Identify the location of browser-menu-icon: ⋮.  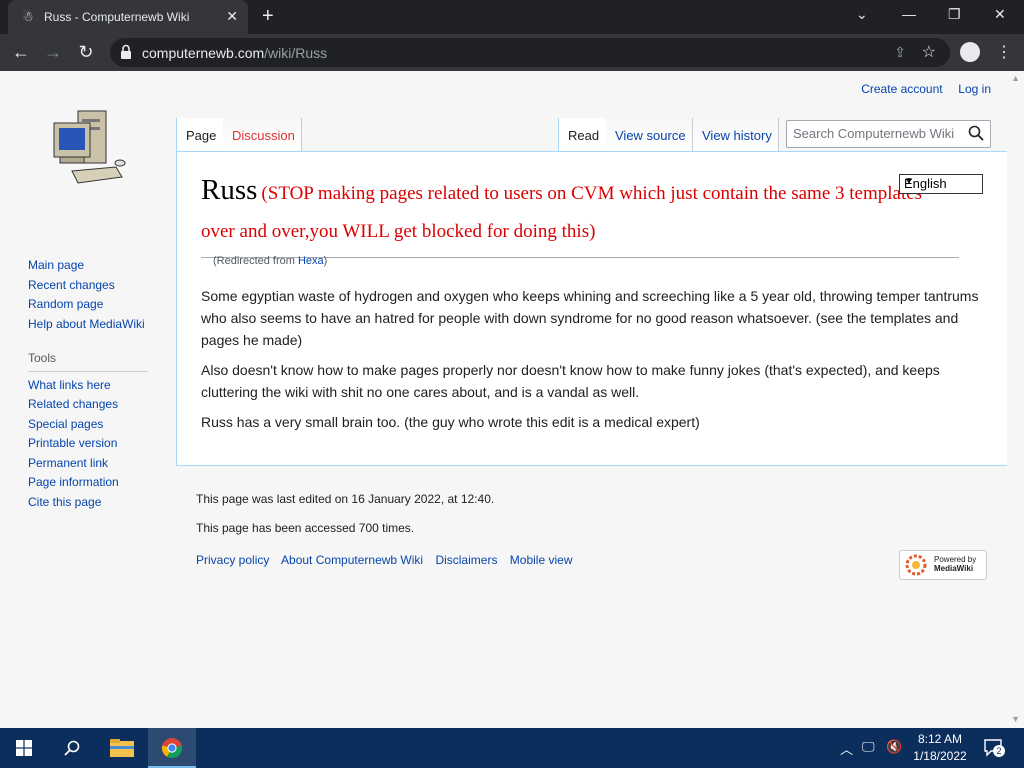
(1004, 52).